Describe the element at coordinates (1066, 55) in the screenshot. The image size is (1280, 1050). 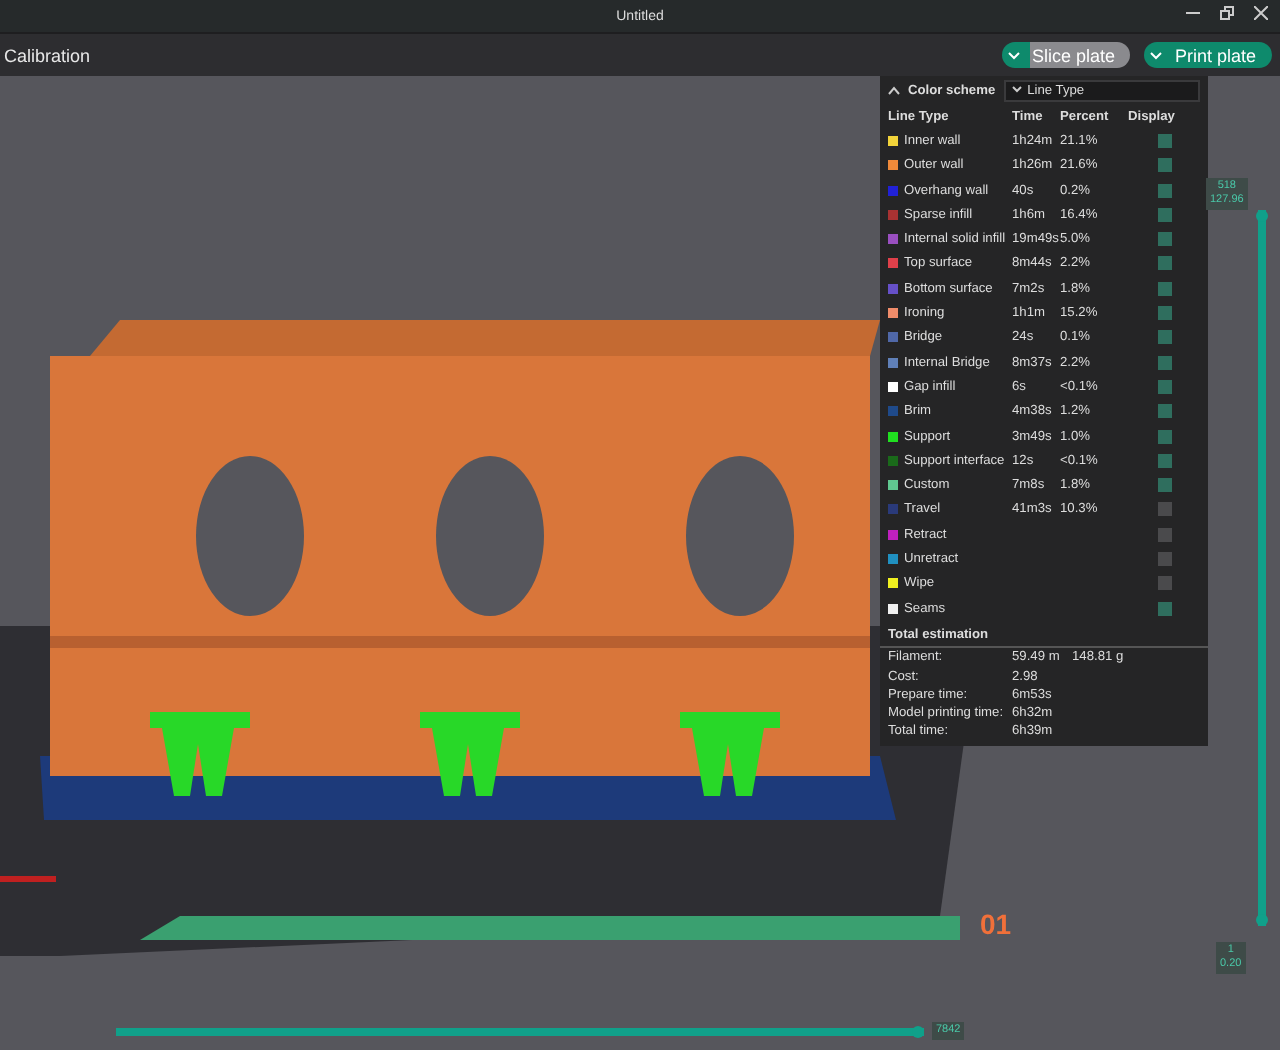
I see `plate-button: Slice plate` at that location.